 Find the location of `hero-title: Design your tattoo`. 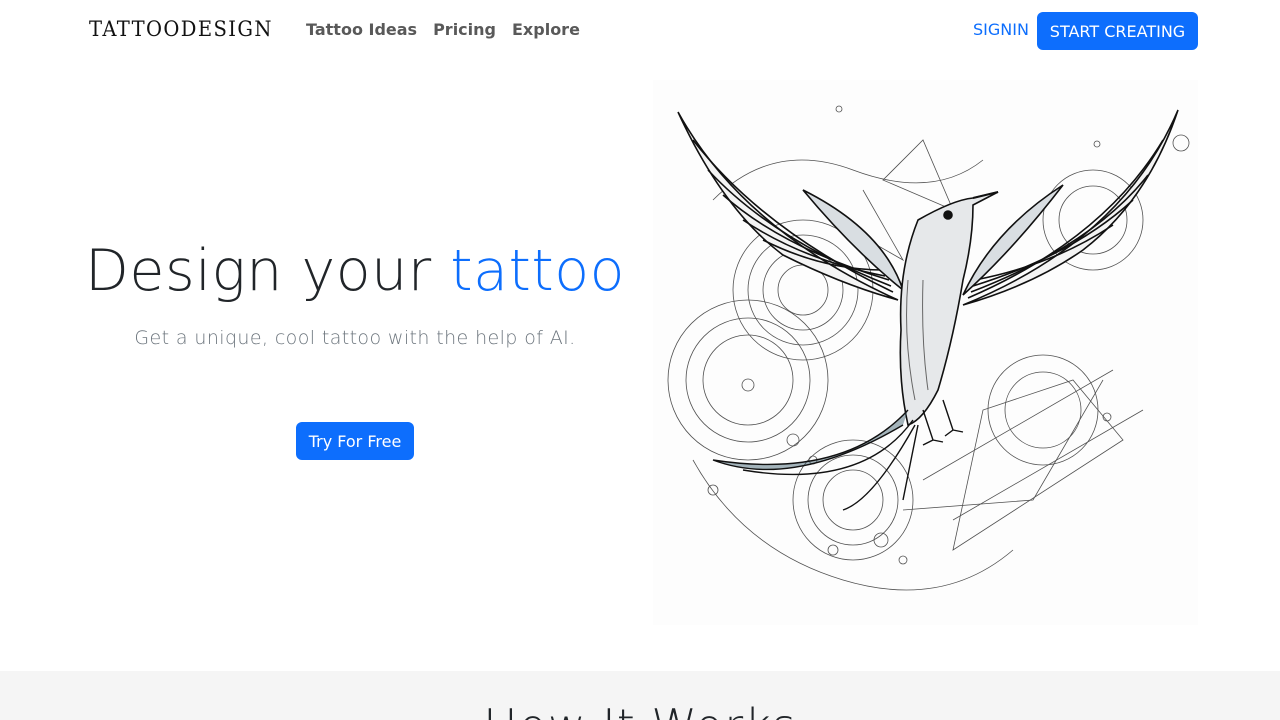

hero-title: Design your tattoo is located at coordinates (355, 271).